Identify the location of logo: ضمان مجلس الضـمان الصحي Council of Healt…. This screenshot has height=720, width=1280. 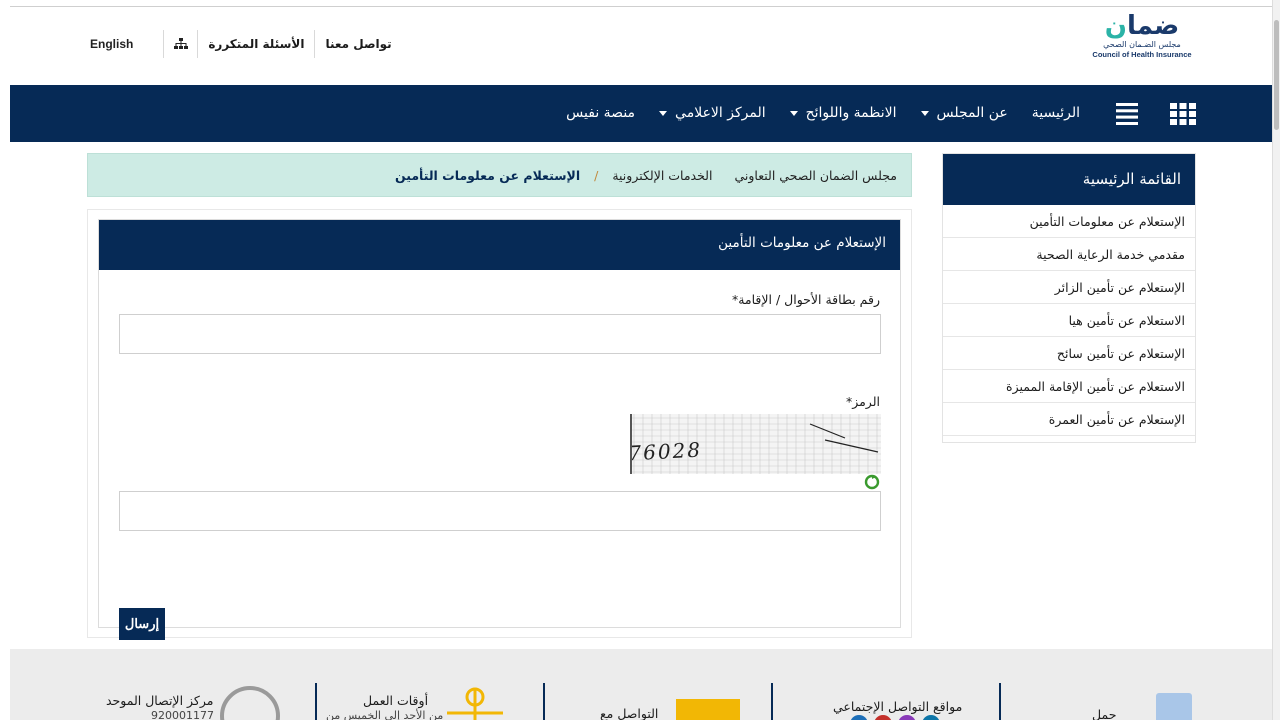
(1142, 38).